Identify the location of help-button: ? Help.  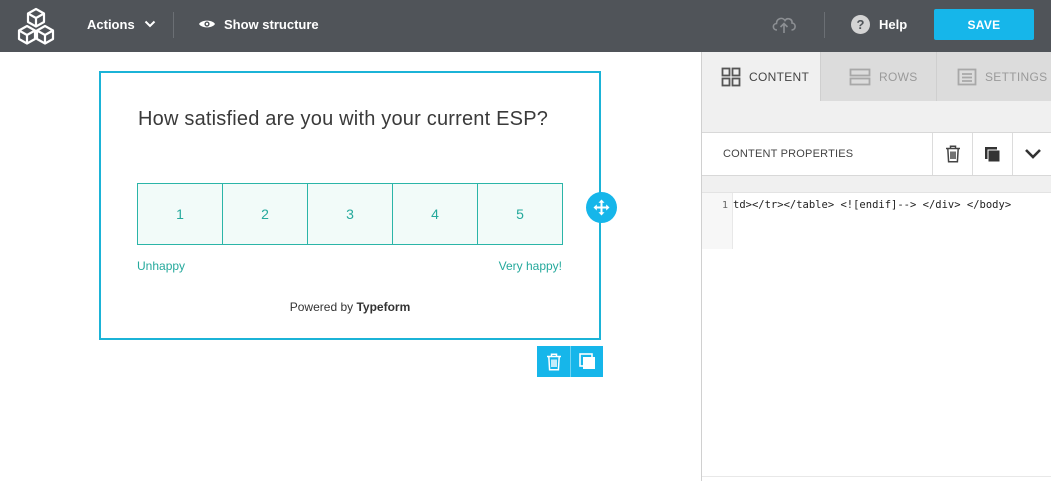
(879, 24).